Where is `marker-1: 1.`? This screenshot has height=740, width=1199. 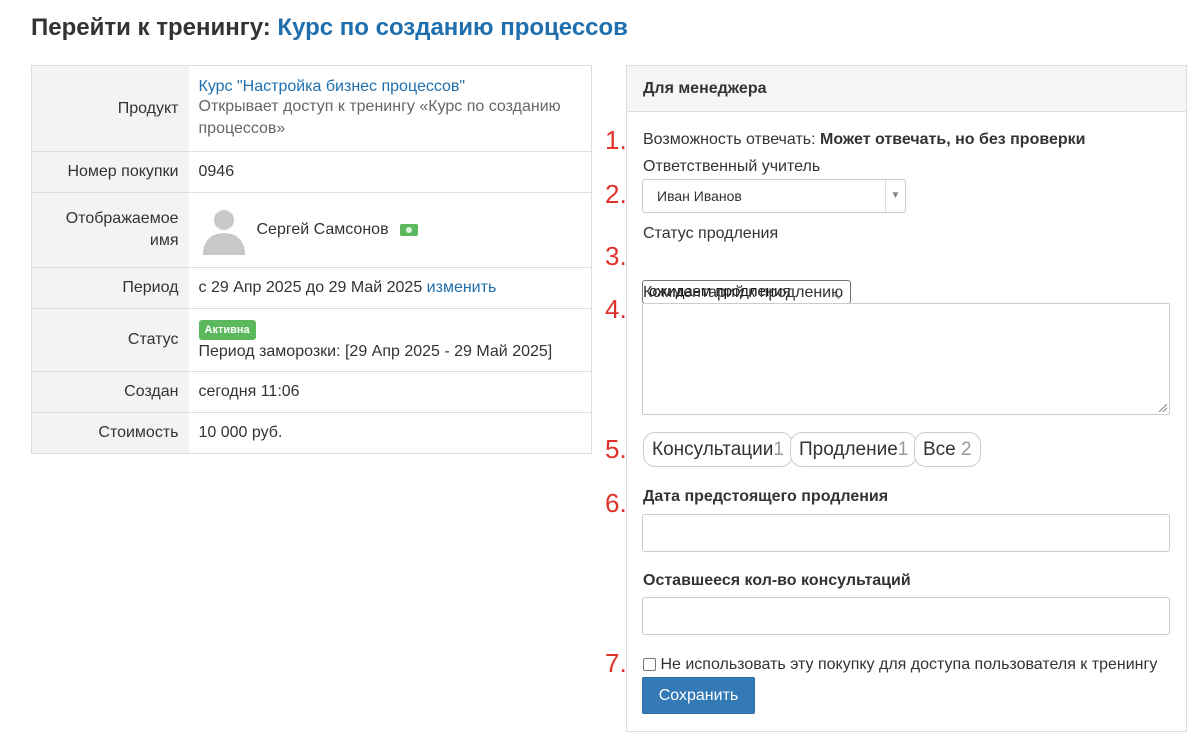 marker-1: 1. is located at coordinates (616, 140).